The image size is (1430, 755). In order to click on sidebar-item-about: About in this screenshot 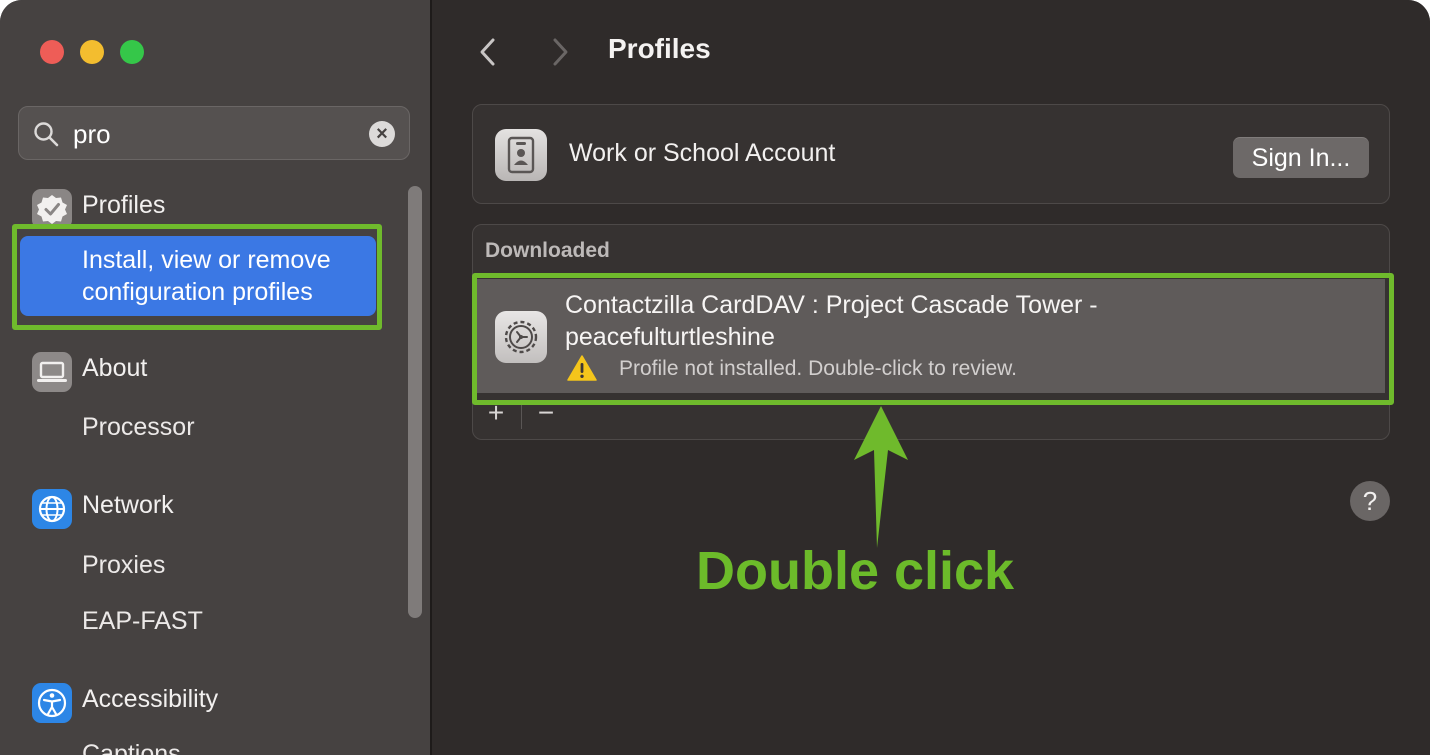, I will do `click(200, 372)`.